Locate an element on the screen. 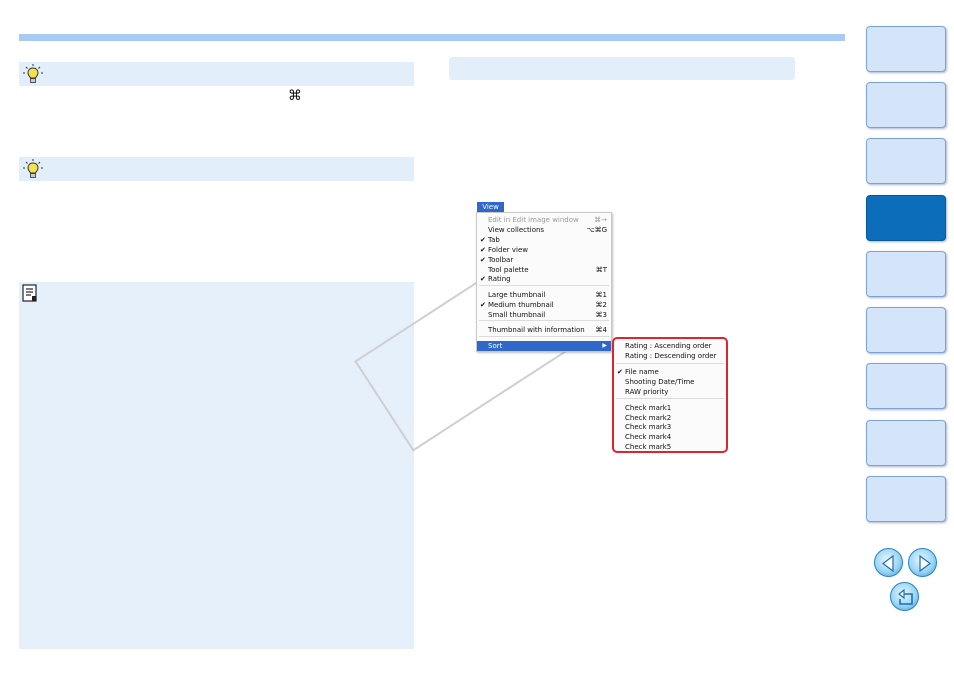 The image size is (954, 674). submenu-item: Check mark1 is located at coordinates (670, 408).